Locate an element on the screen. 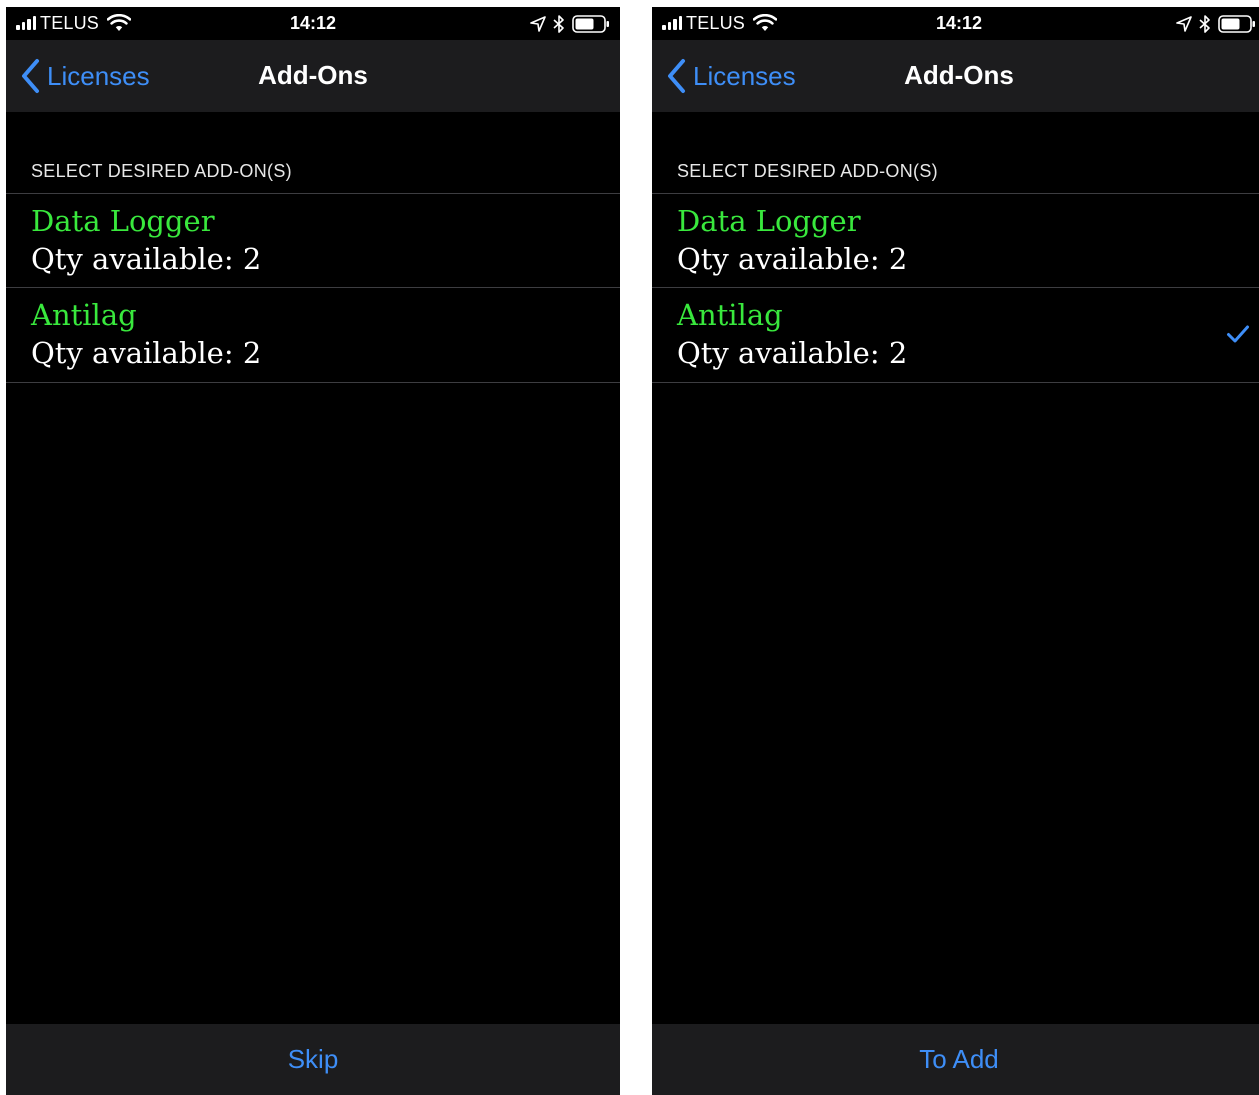  bottom-toolbar: Skip is located at coordinates (313, 1059).